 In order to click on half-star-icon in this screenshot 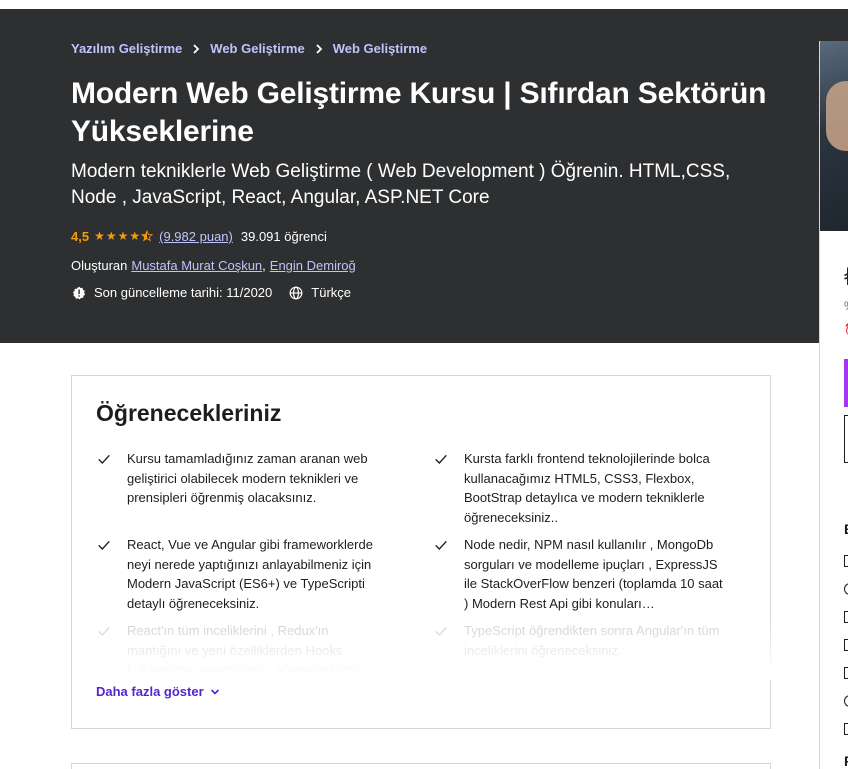, I will do `click(147, 236)`.